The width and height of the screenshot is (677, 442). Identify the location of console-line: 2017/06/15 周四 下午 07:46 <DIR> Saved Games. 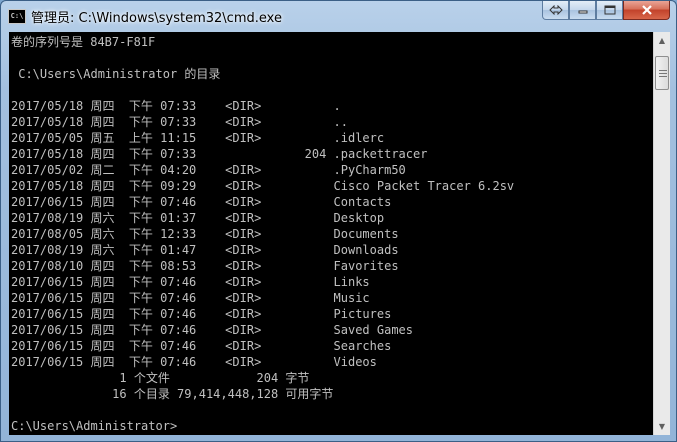
(212, 330).